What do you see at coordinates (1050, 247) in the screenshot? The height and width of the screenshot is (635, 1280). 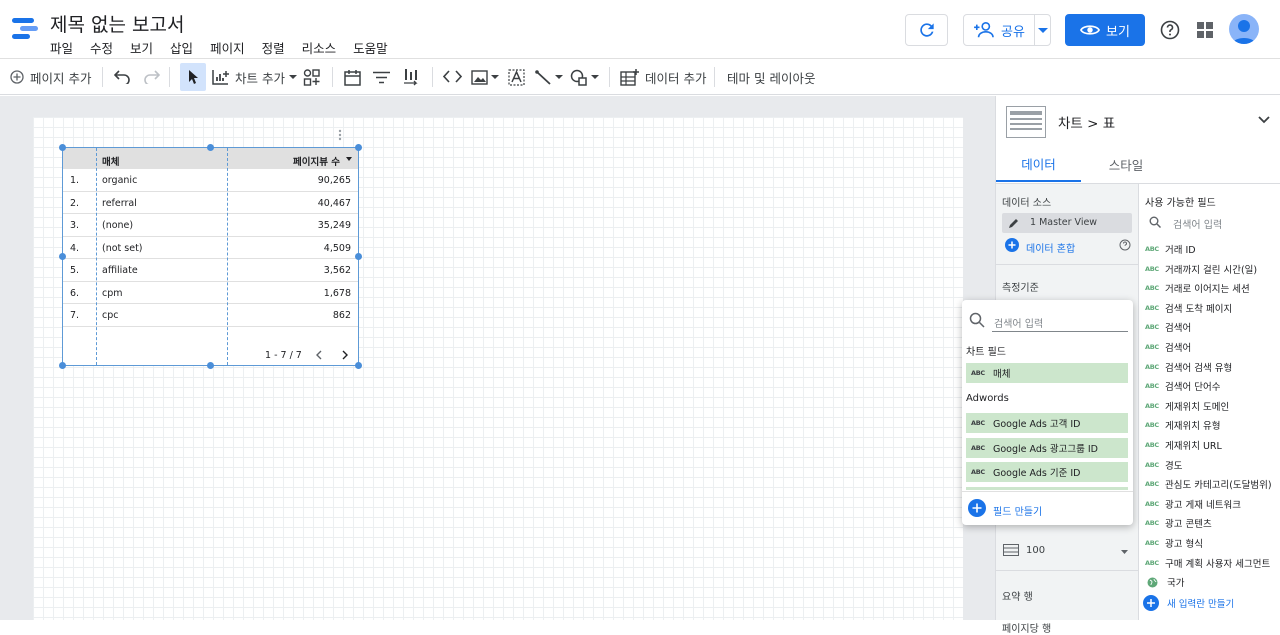 I see `blend-data-link: 데이터 혼합` at bounding box center [1050, 247].